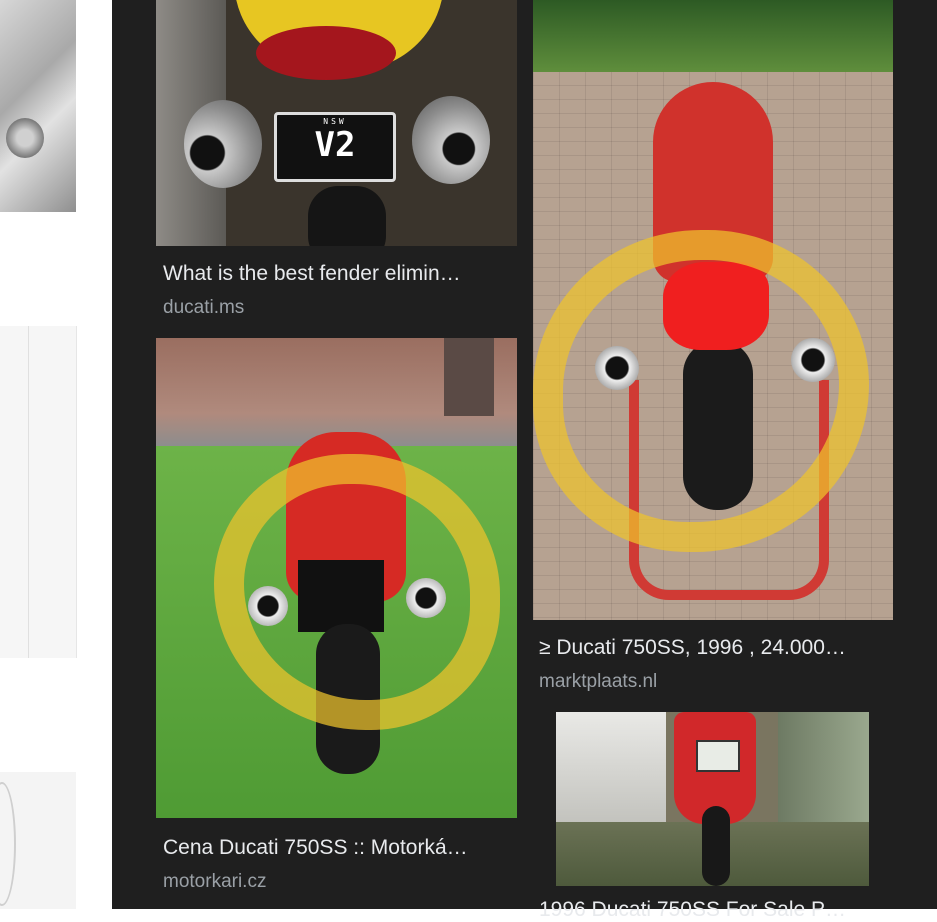 This screenshot has width=937, height=922. What do you see at coordinates (716, 846) in the screenshot?
I see `front-wheel-graphic` at bounding box center [716, 846].